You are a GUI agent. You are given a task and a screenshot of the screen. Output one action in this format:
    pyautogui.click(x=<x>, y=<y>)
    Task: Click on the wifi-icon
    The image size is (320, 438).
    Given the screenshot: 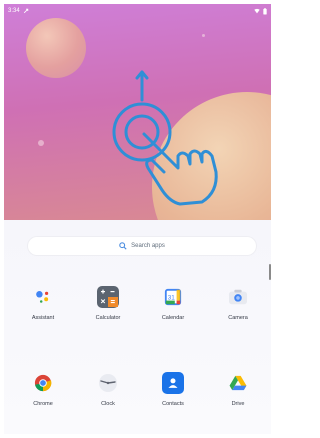 What is the action you would take?
    pyautogui.click(x=257, y=11)
    